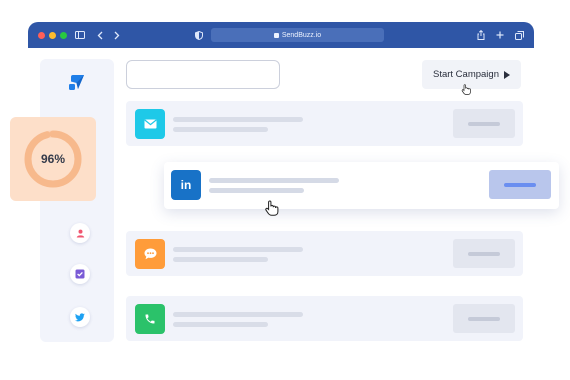 Image resolution: width=570 pixels, height=380 pixels. I want to click on sidebar-item-twitter, so click(80, 317).